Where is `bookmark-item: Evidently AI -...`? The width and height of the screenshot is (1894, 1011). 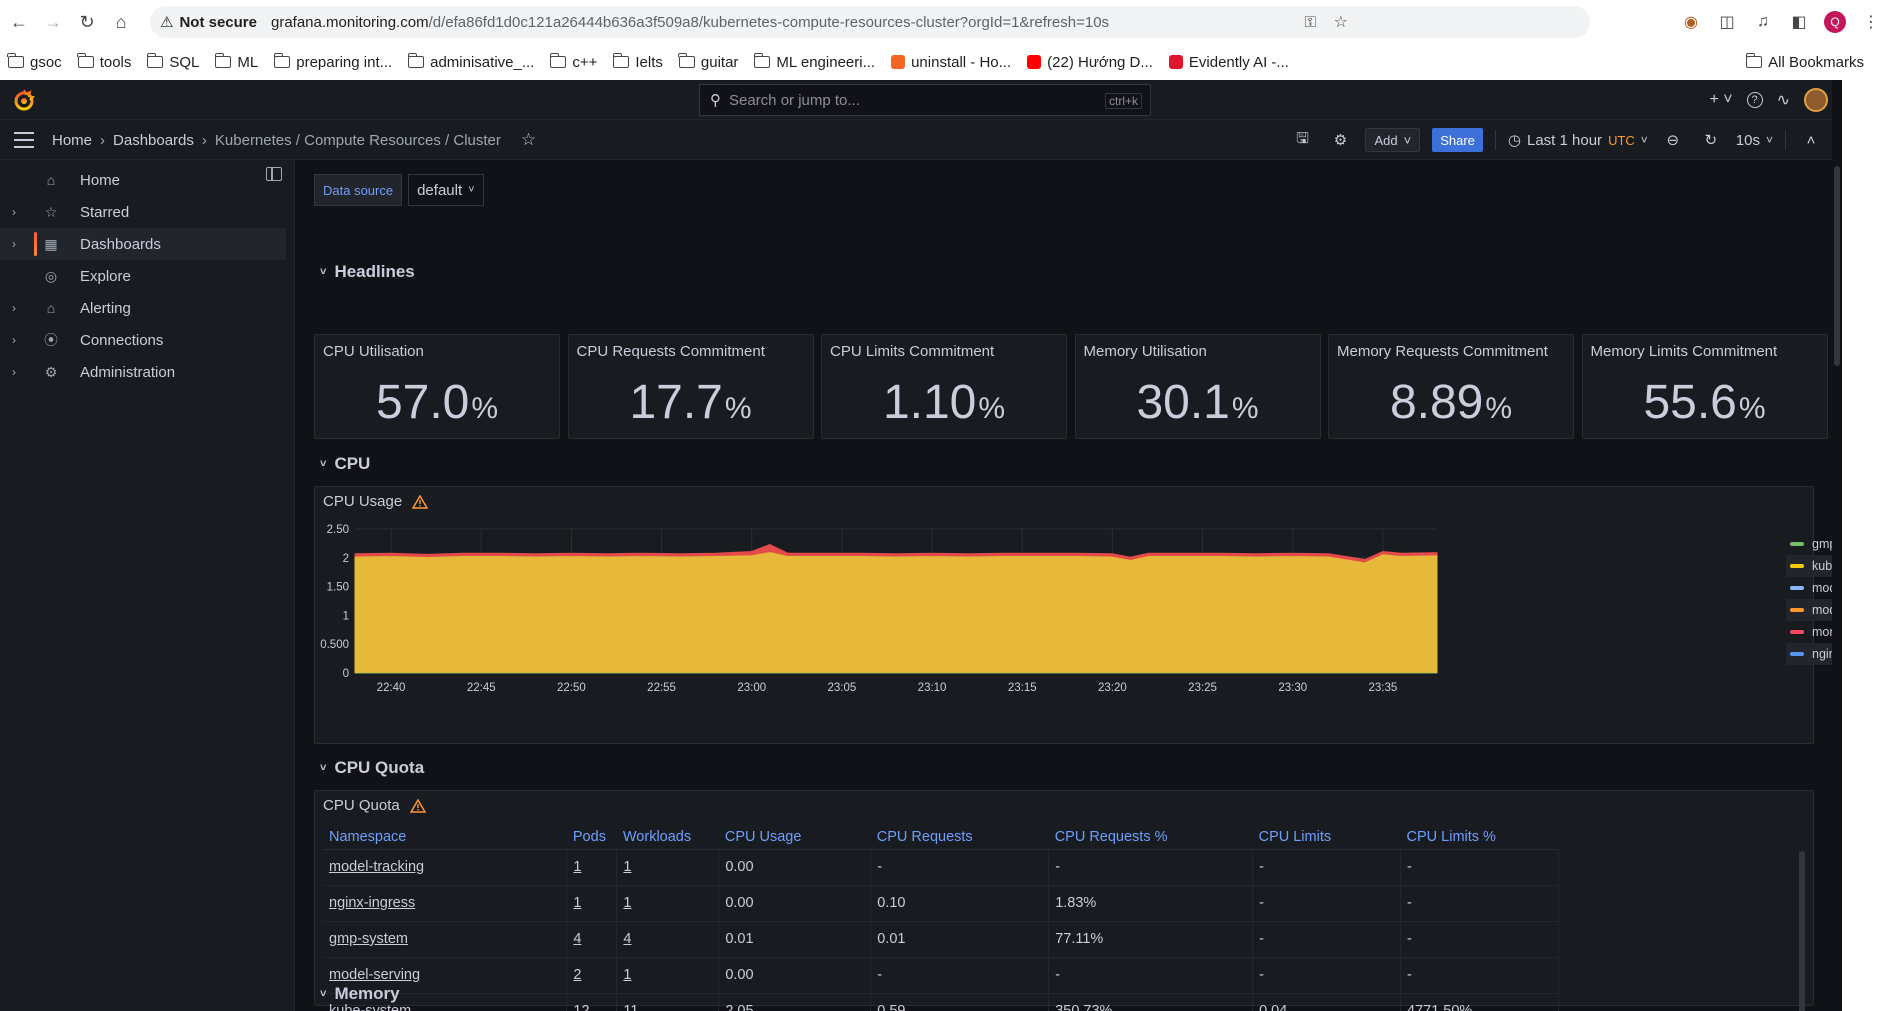 bookmark-item: Evidently AI -... is located at coordinates (1228, 62).